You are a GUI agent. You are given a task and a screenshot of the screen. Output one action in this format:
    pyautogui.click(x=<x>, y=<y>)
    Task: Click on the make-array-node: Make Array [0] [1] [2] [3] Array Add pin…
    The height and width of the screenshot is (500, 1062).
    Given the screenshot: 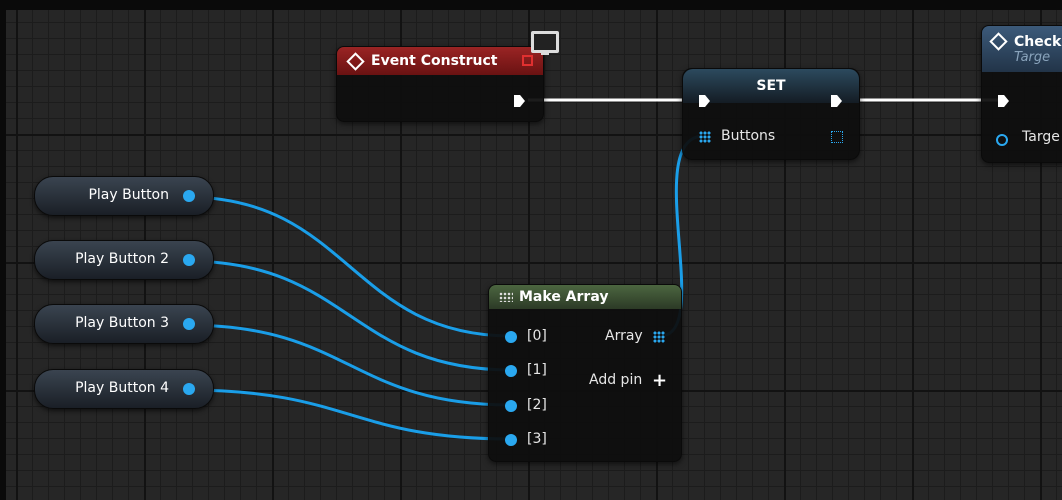 What is the action you would take?
    pyautogui.click(x=585, y=373)
    